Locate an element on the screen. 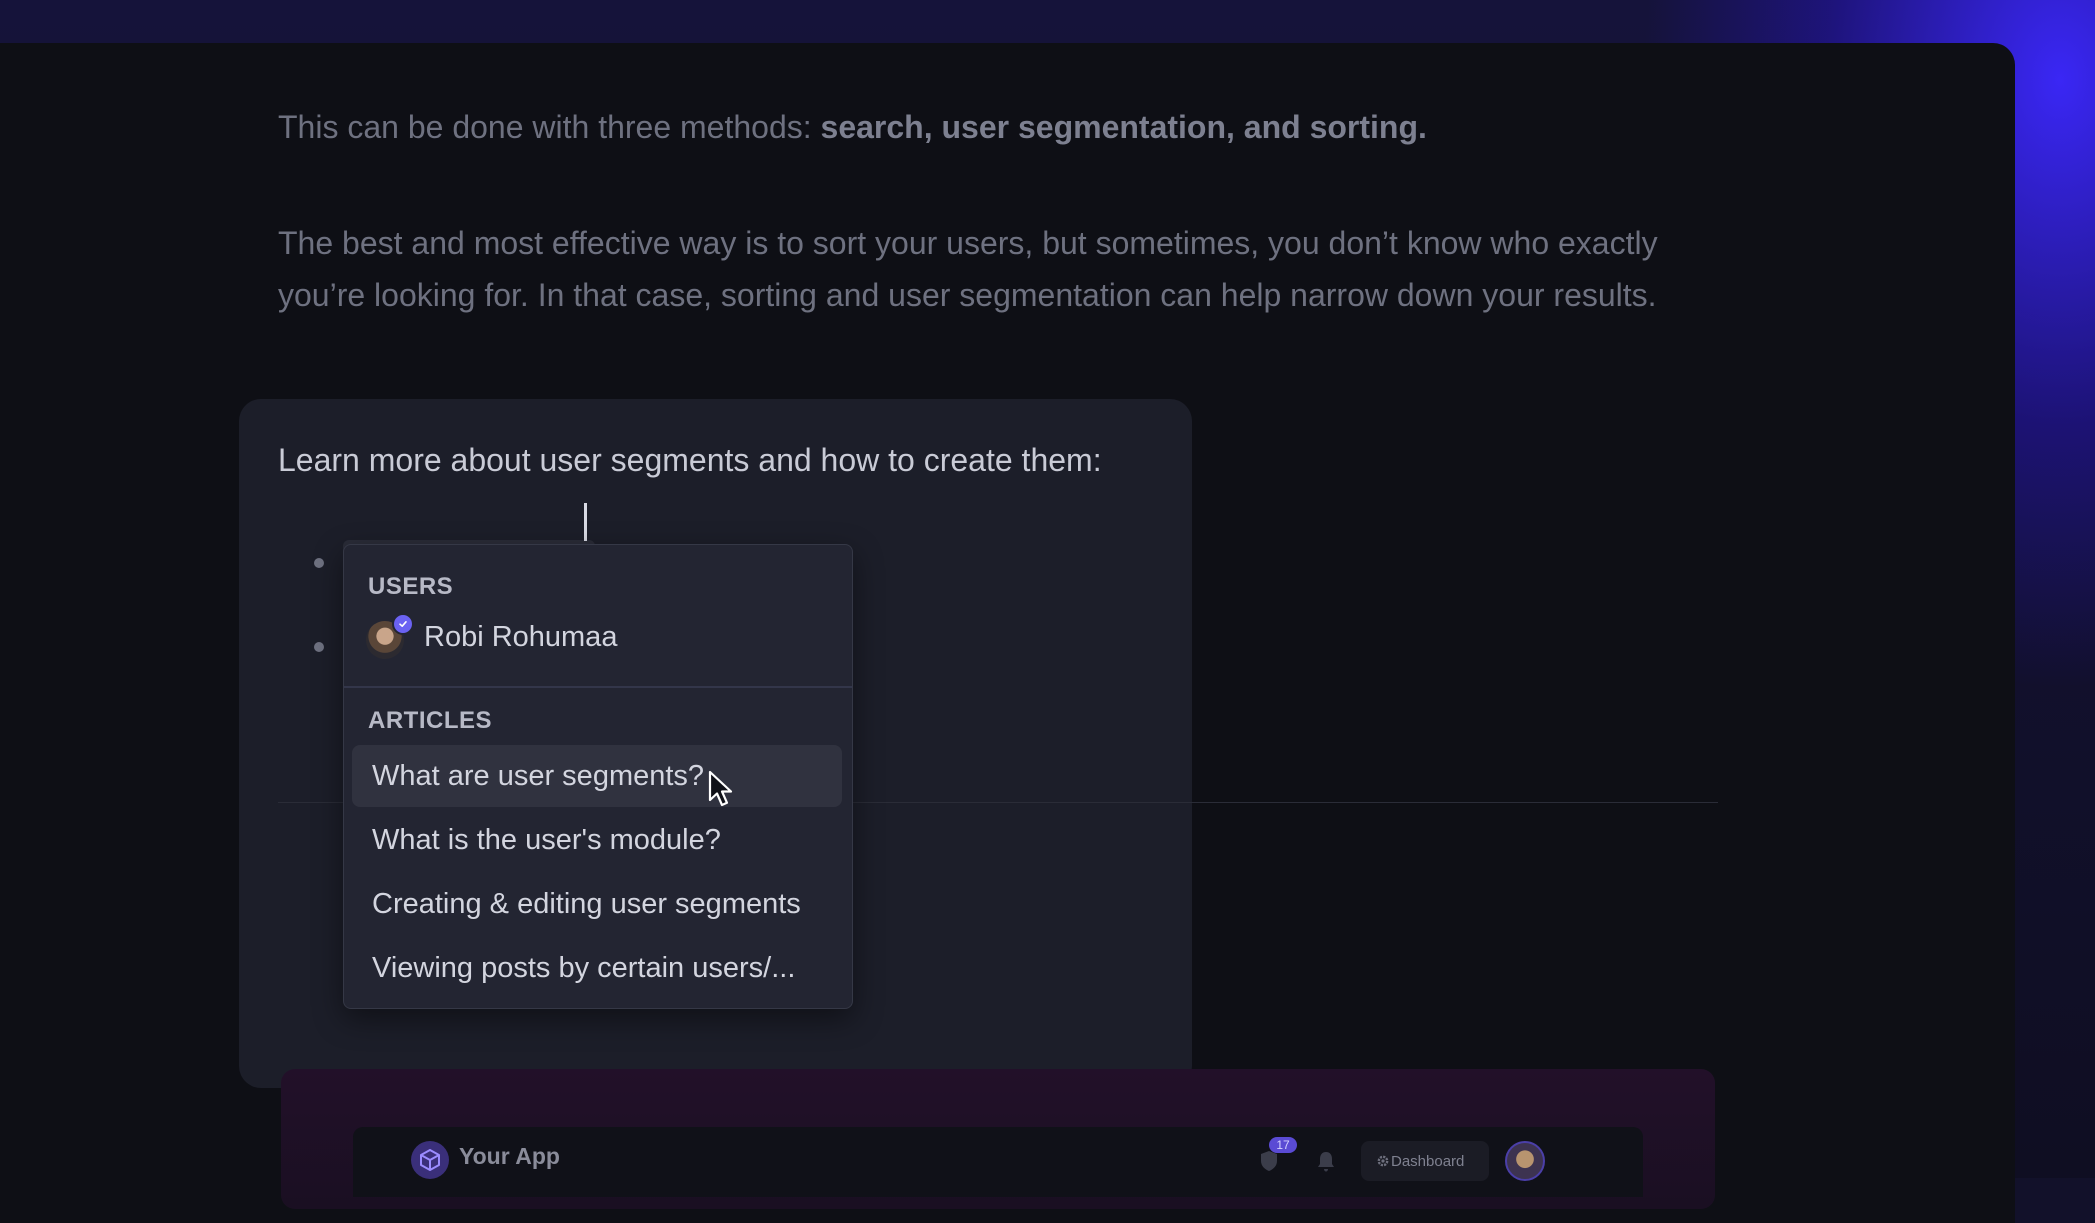  app-preview-image: Your App 17 Dashboard is located at coordinates (998, 1139).